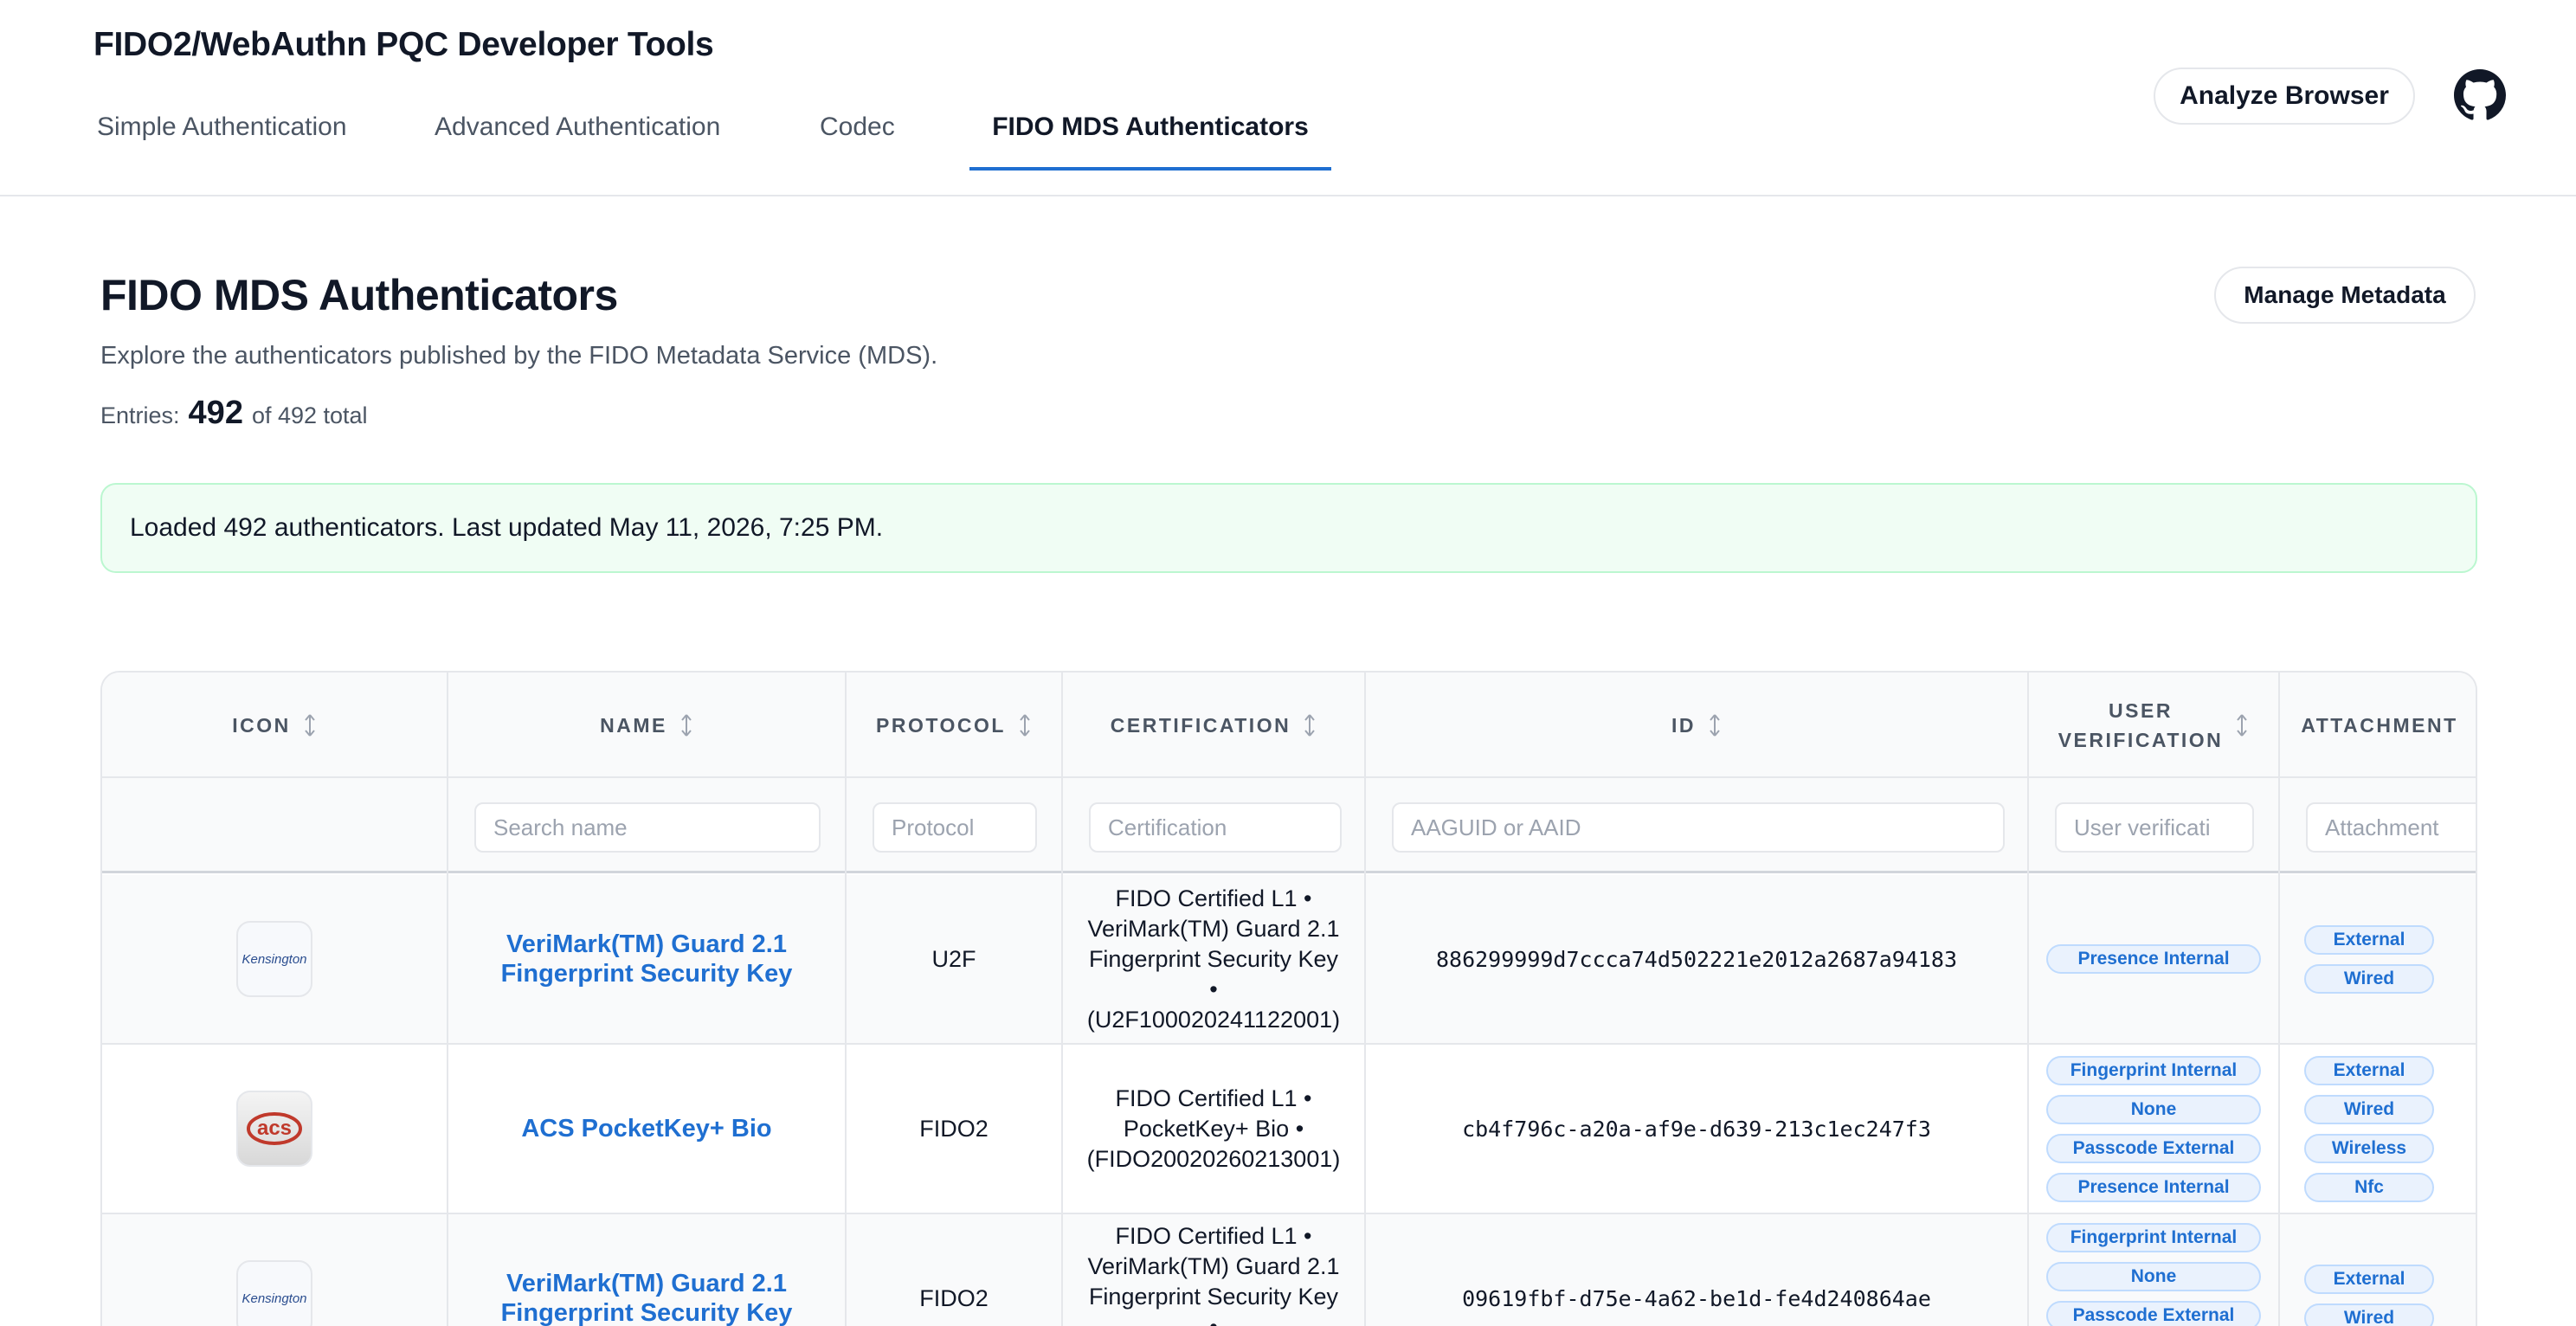 The width and height of the screenshot is (2576, 1326). What do you see at coordinates (2154, 827) in the screenshot?
I see `user-verification-filter-input` at bounding box center [2154, 827].